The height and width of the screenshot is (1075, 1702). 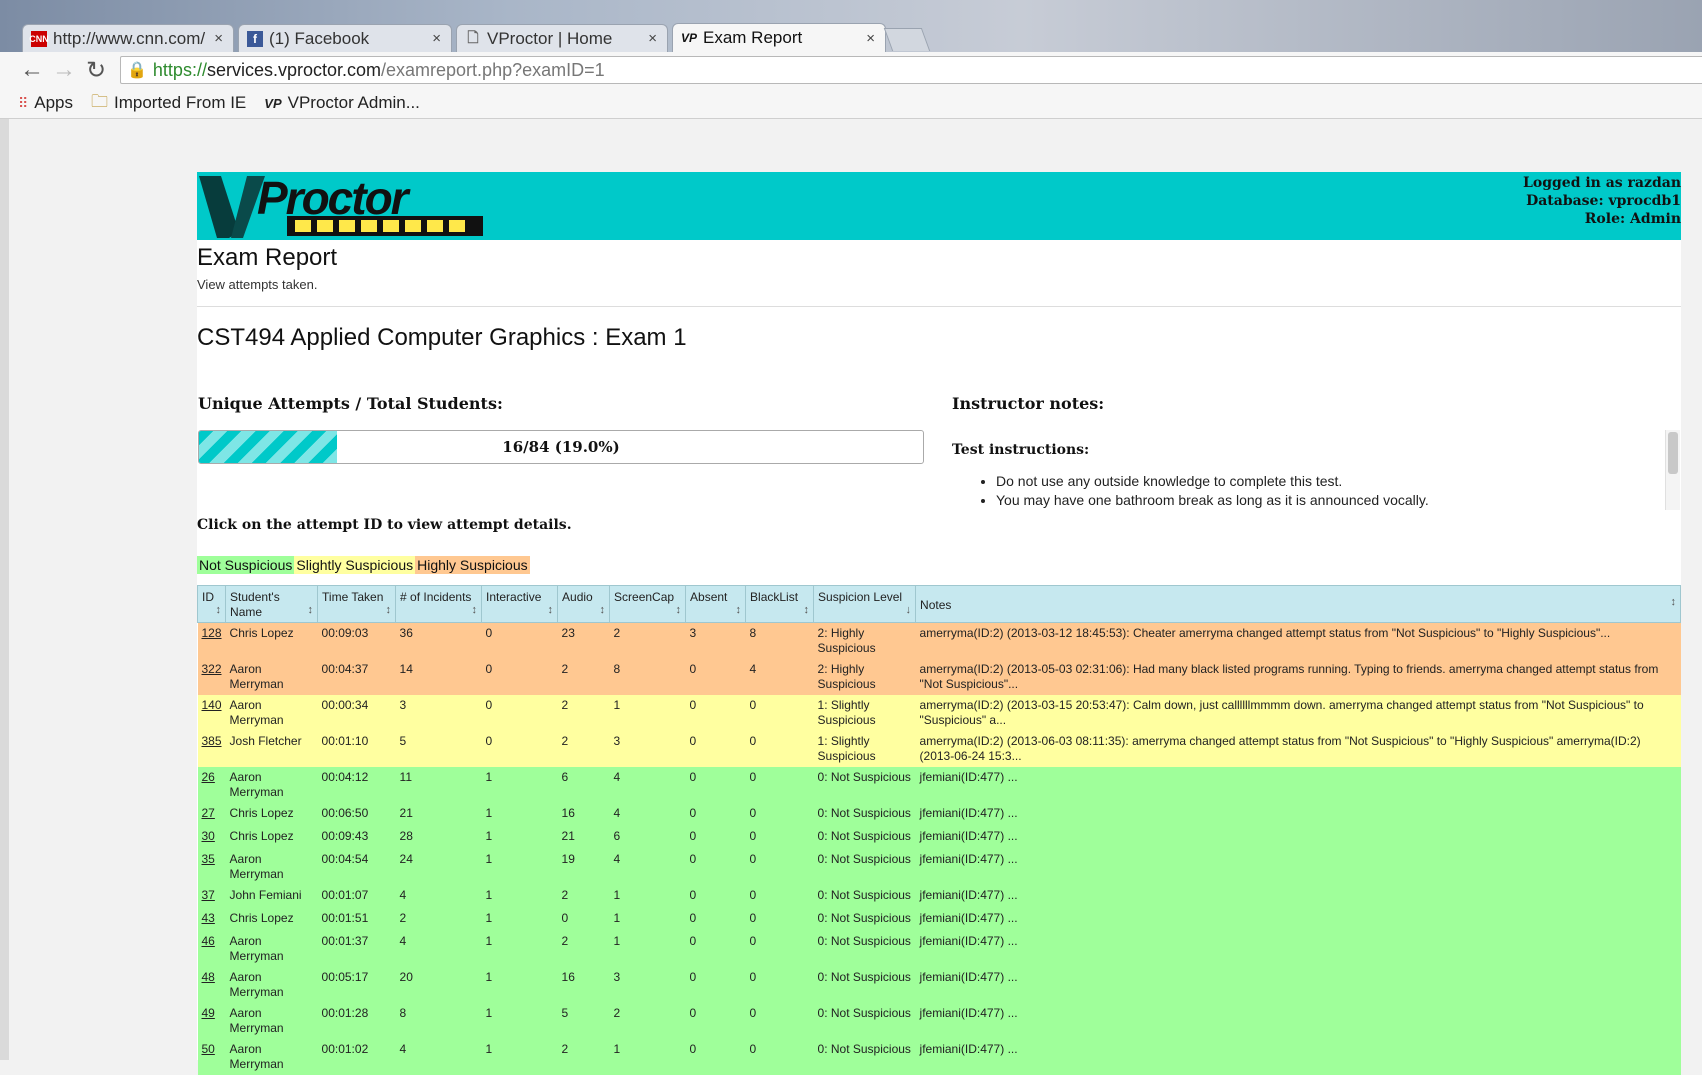 I want to click on bookmark-imported-from-ie: 🗀 Imported From IE, so click(x=168, y=103).